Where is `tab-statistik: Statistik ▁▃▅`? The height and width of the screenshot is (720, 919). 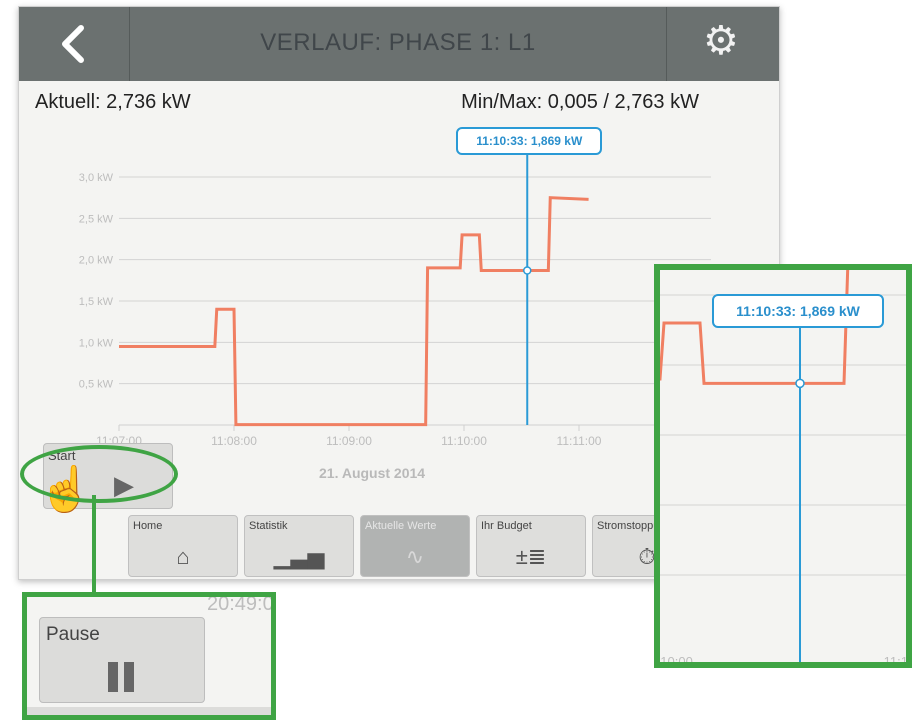 tab-statistik: Statistik ▁▃▅ is located at coordinates (299, 546).